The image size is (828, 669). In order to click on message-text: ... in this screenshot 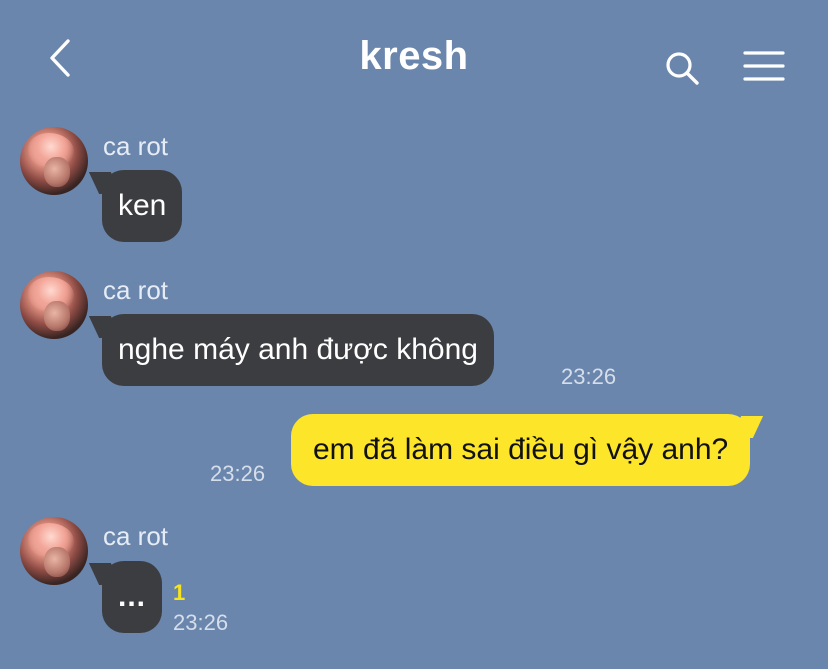, I will do `click(131, 596)`.